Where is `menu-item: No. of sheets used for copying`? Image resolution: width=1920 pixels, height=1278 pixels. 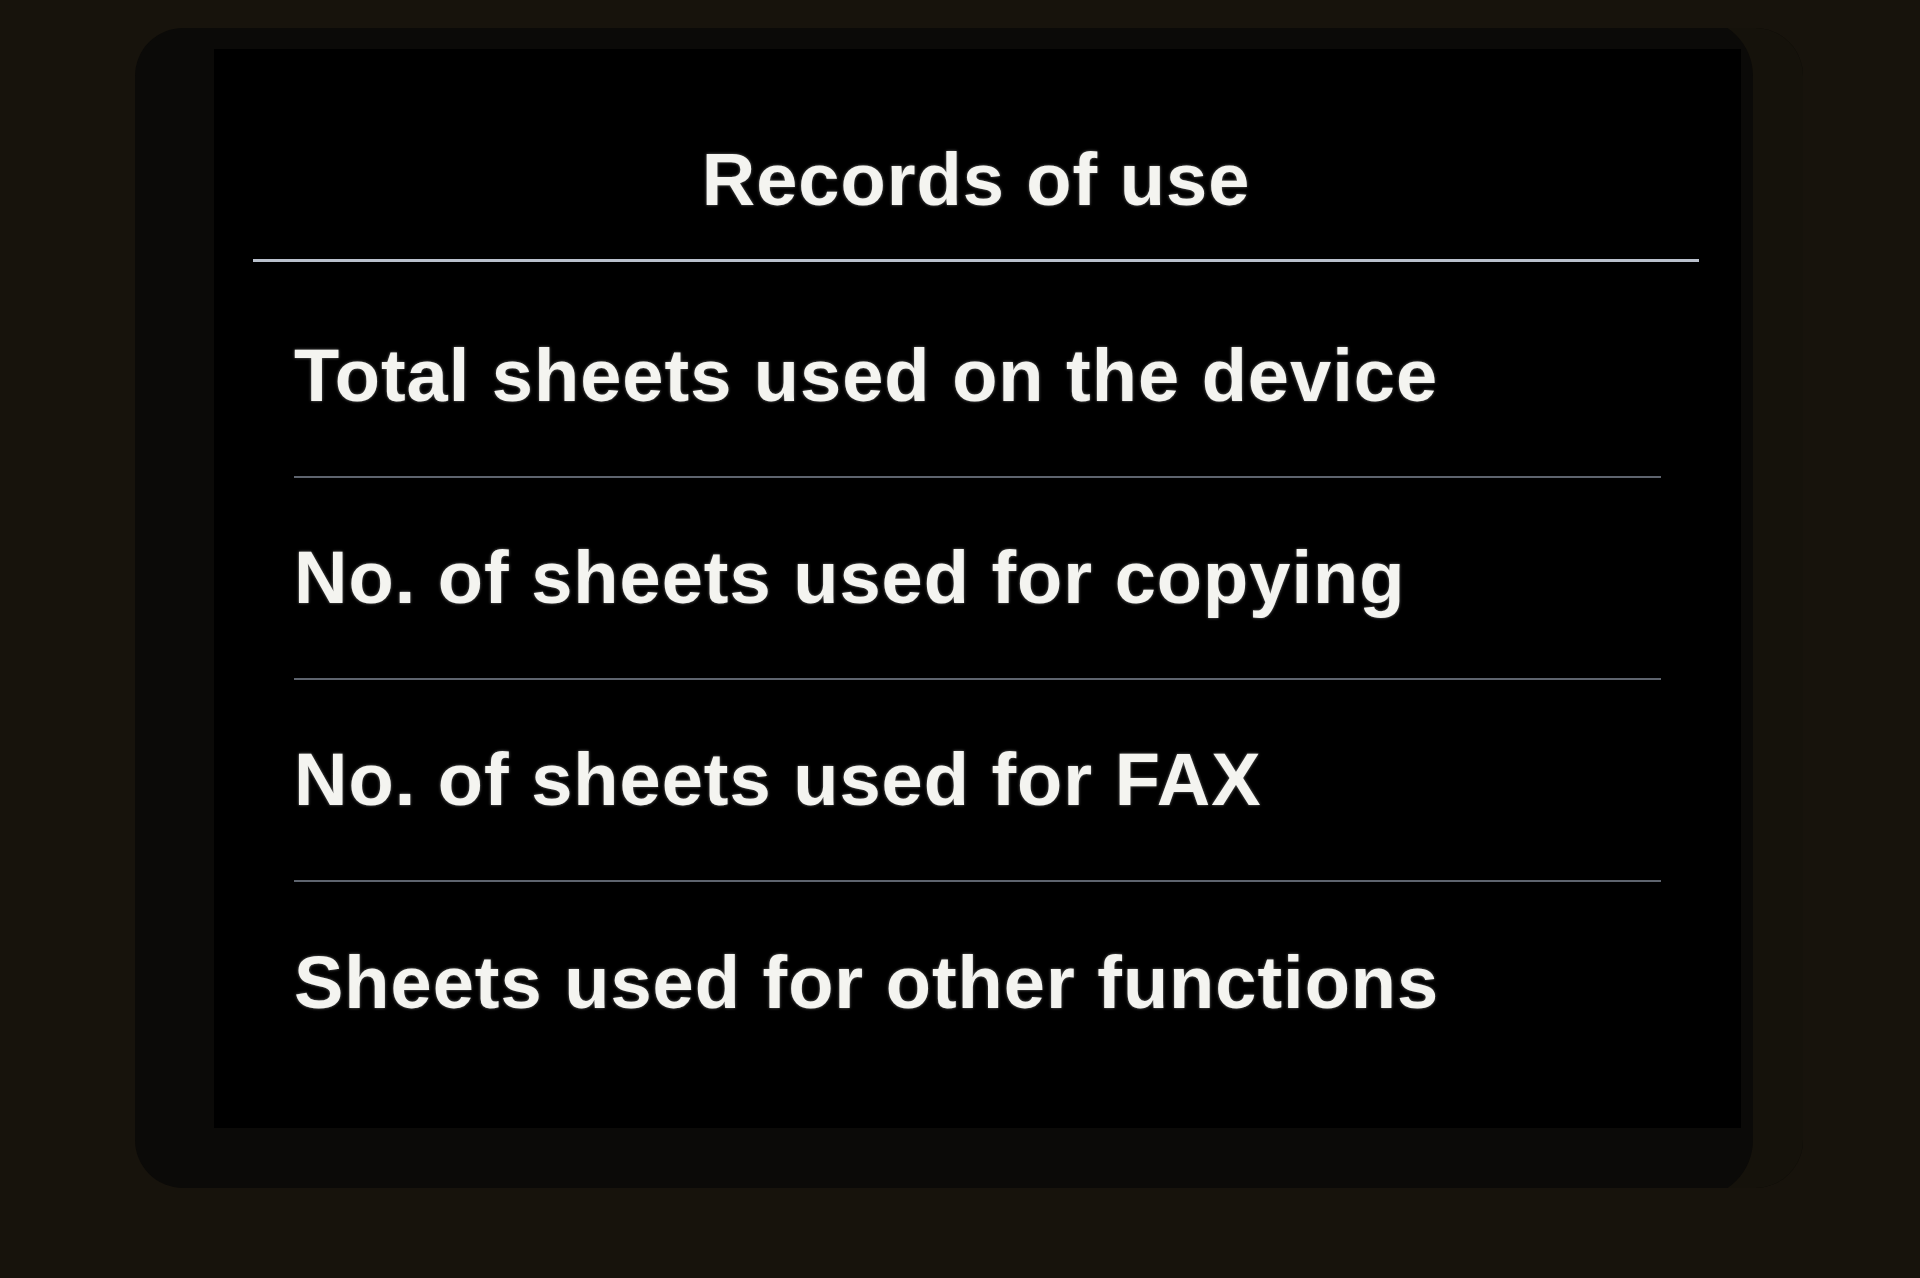 menu-item: No. of sheets used for copying is located at coordinates (850, 578).